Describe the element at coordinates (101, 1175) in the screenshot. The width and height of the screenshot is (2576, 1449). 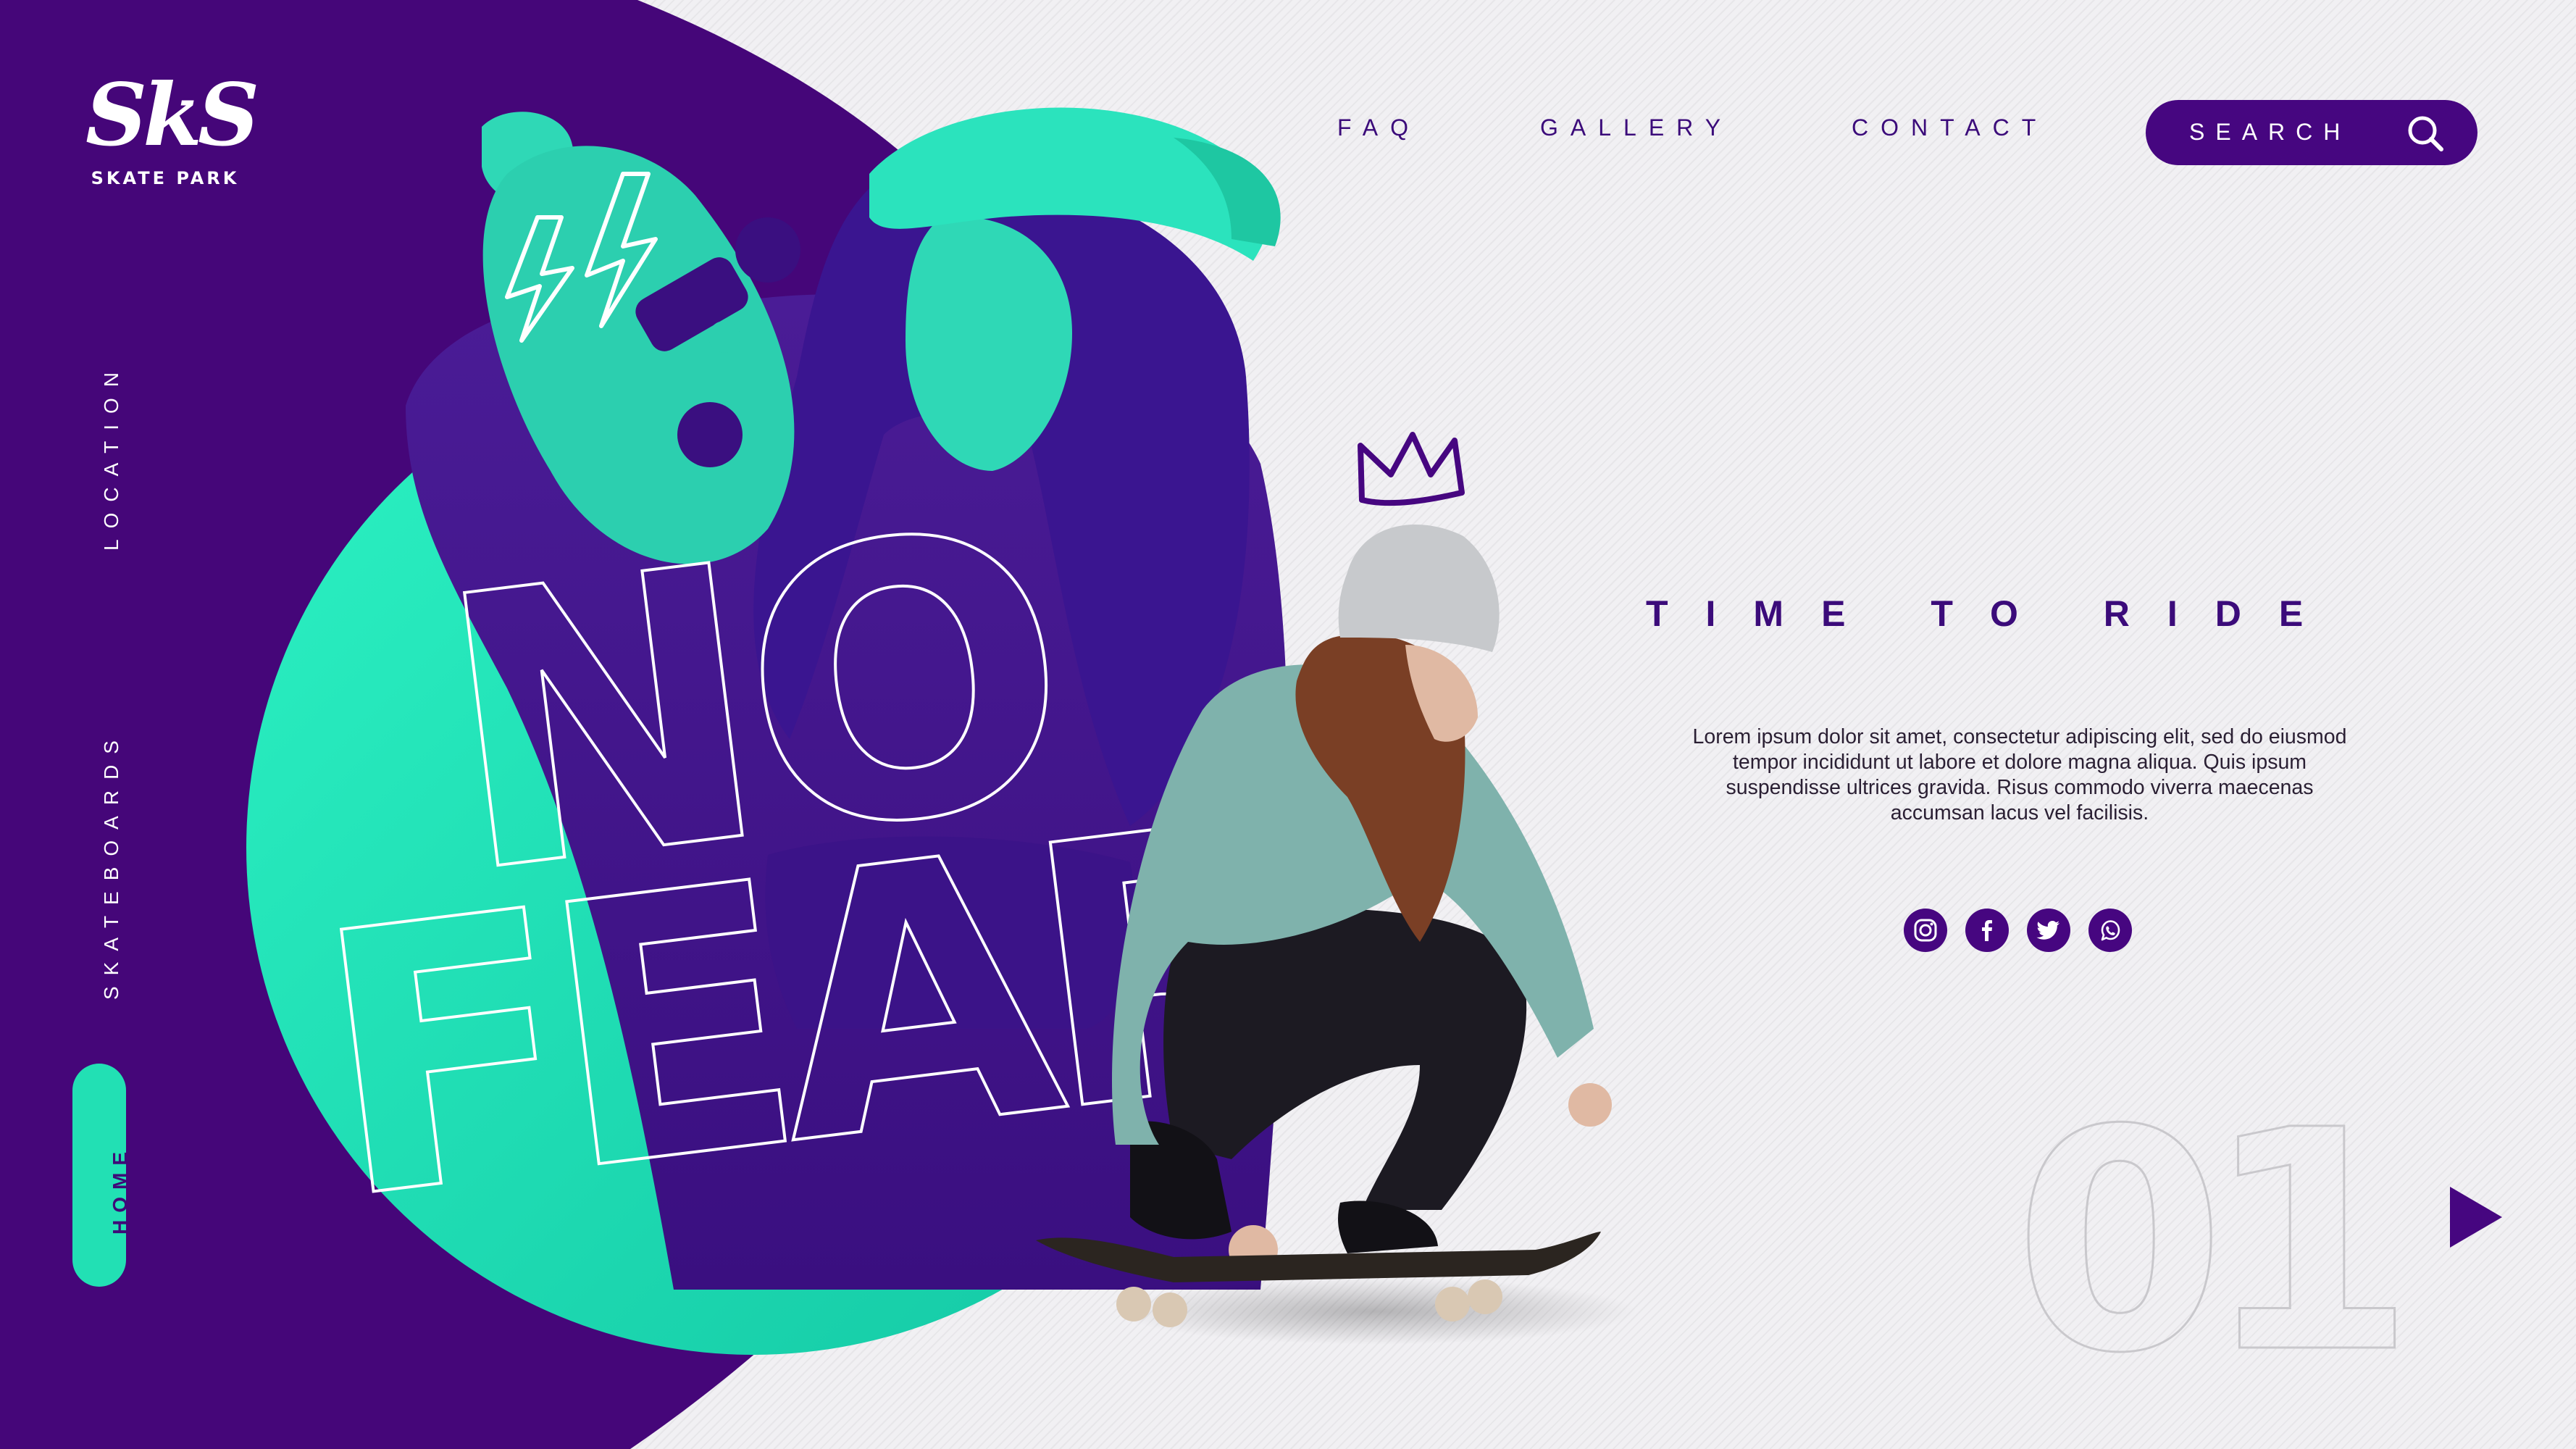
I see `sidenav-item-home: HOME` at that location.